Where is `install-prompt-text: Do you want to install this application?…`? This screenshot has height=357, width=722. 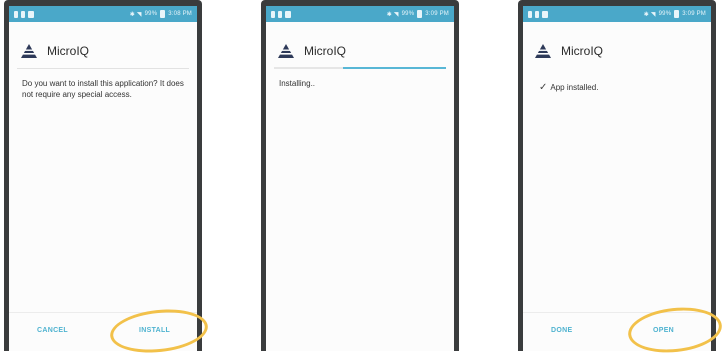
install-prompt-text: Do you want to install this application?… is located at coordinates (103, 89).